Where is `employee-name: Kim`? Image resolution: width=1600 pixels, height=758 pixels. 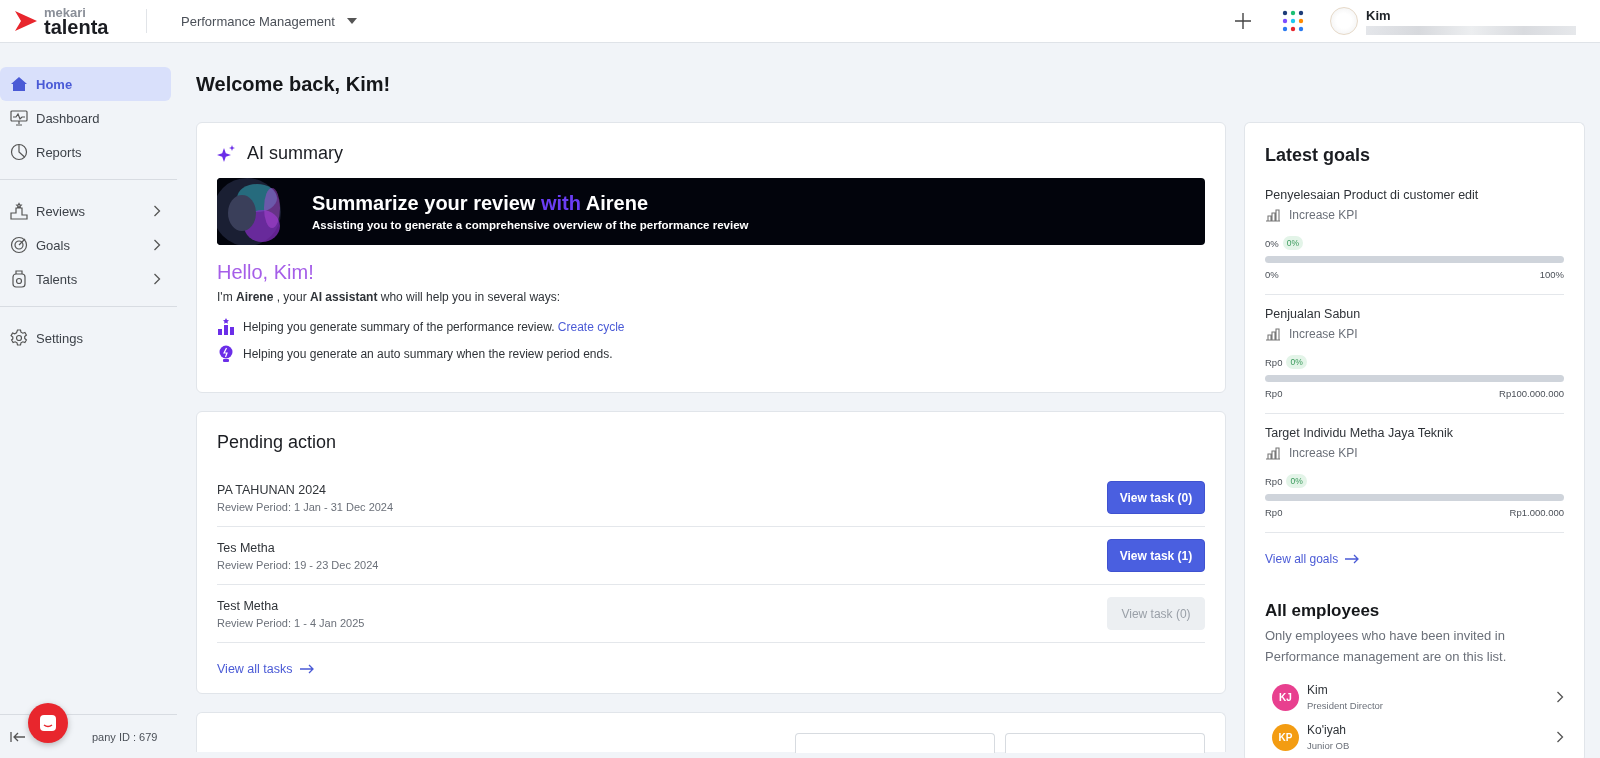 employee-name: Kim is located at coordinates (1318, 690).